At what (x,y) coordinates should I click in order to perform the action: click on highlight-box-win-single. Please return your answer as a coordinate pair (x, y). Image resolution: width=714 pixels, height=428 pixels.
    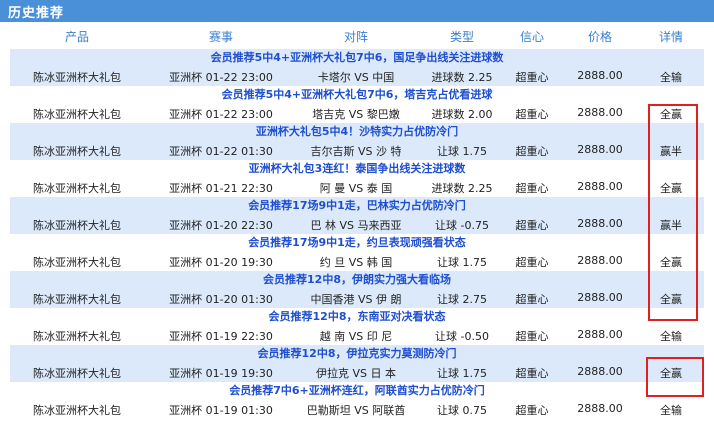
    Looking at the image, I should click on (675, 377).